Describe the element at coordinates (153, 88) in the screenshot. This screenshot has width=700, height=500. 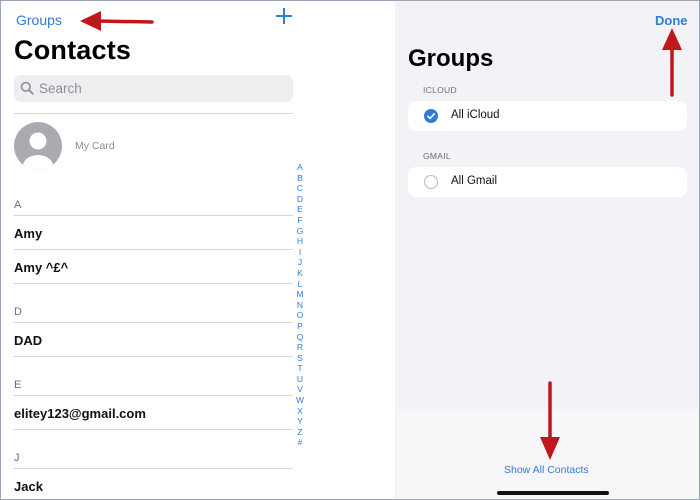
I see `search-input: Search` at that location.